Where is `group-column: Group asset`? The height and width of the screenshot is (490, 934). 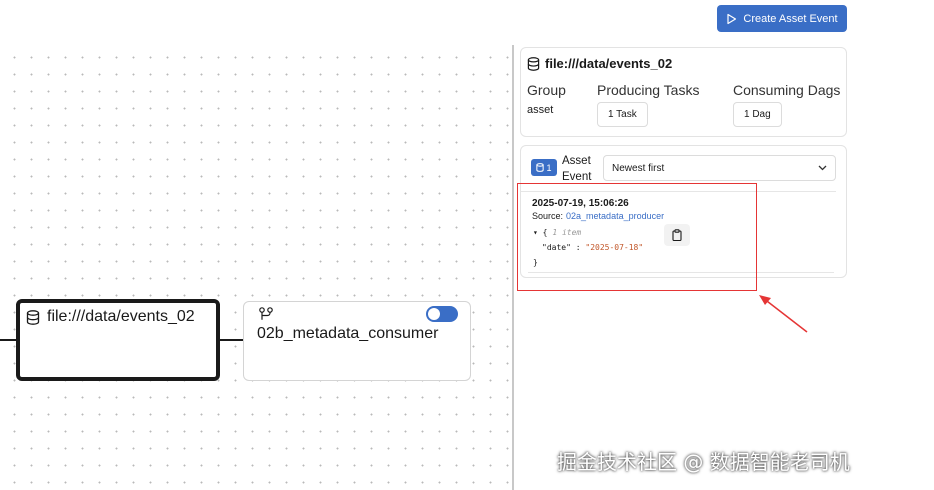 group-column: Group asset is located at coordinates (546, 99).